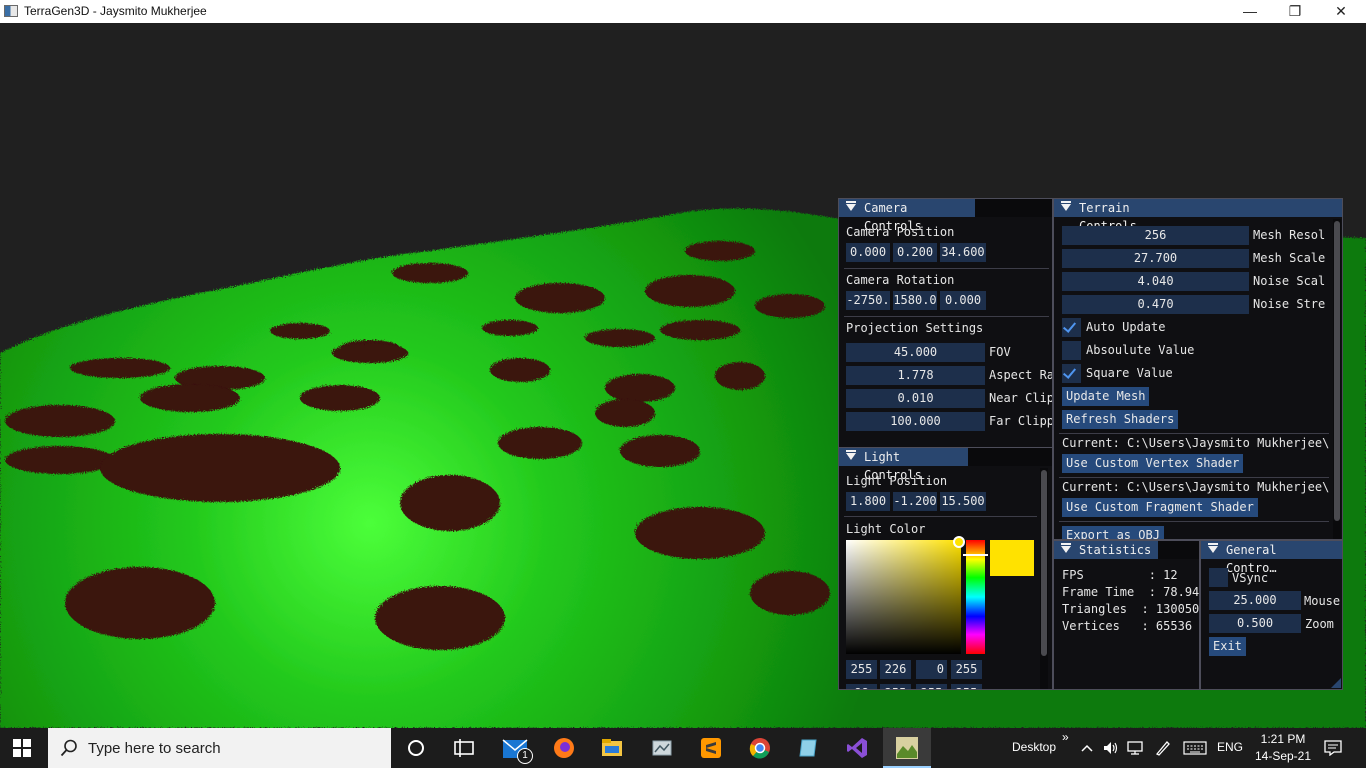  What do you see at coordinates (1283, 739) in the screenshot?
I see `clock-time: 1:21 PM` at bounding box center [1283, 739].